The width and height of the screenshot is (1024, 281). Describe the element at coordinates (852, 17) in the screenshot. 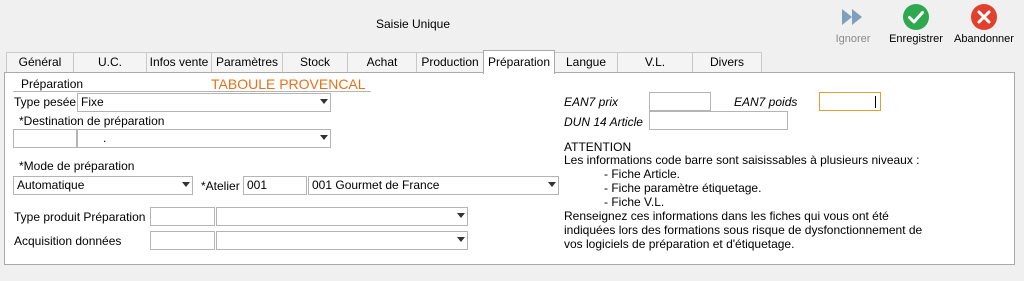

I see `fast-forward-icon` at that location.